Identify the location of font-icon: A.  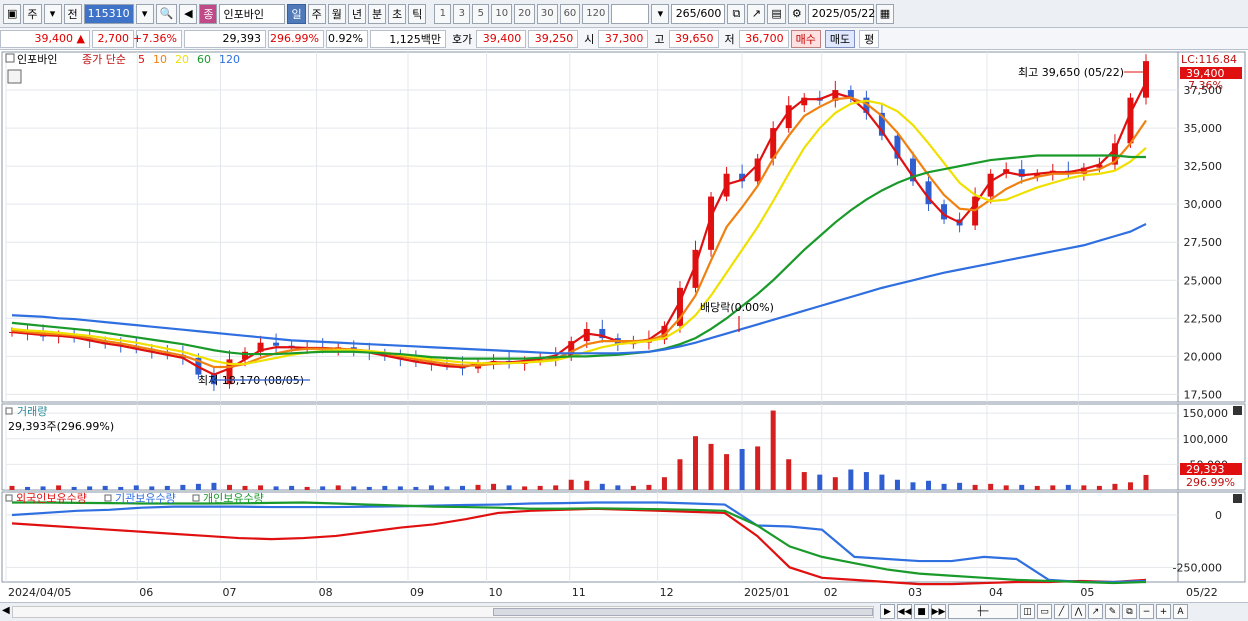
(1180, 611).